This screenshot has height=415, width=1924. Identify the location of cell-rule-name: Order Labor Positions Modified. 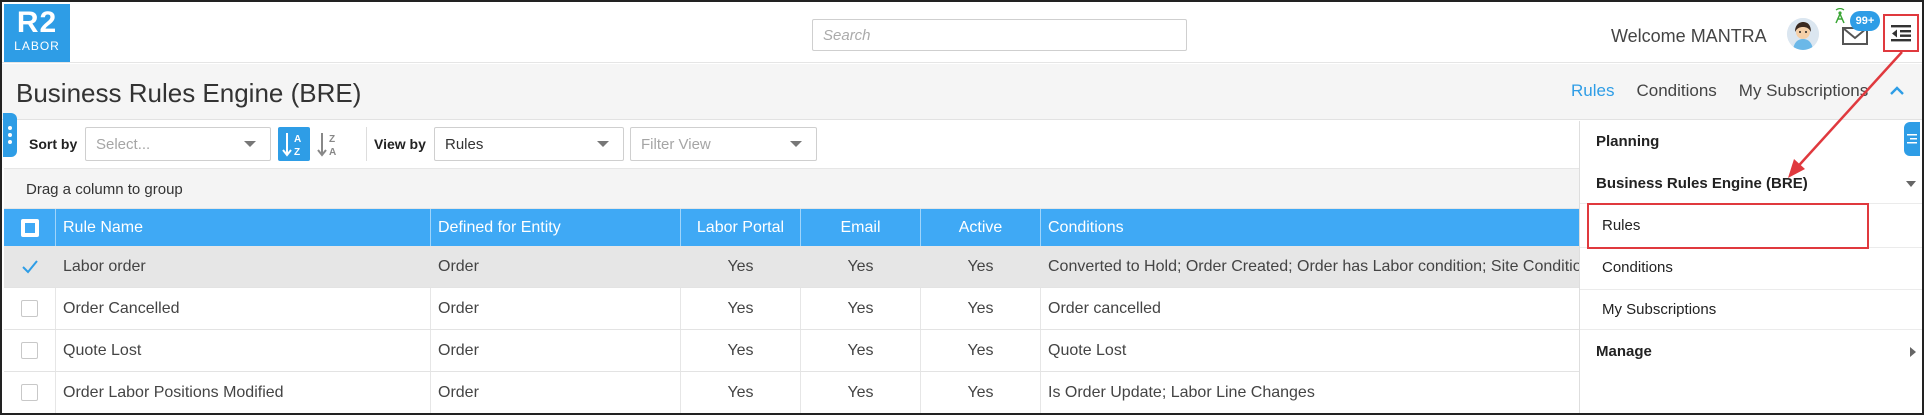
(243, 392).